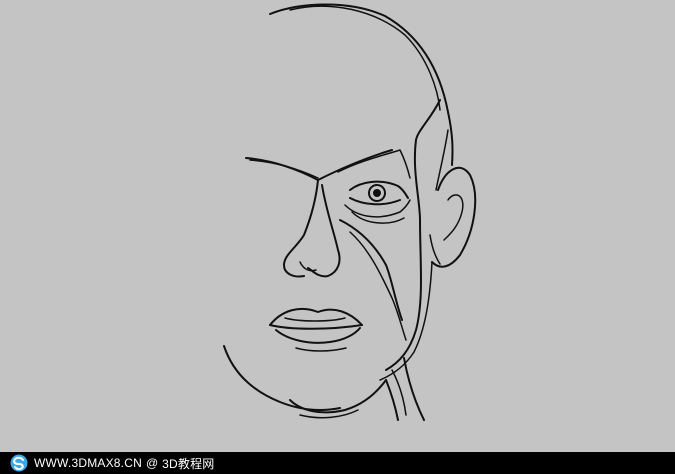  What do you see at coordinates (374, 164) in the screenshot?
I see `brow-right` at bounding box center [374, 164].